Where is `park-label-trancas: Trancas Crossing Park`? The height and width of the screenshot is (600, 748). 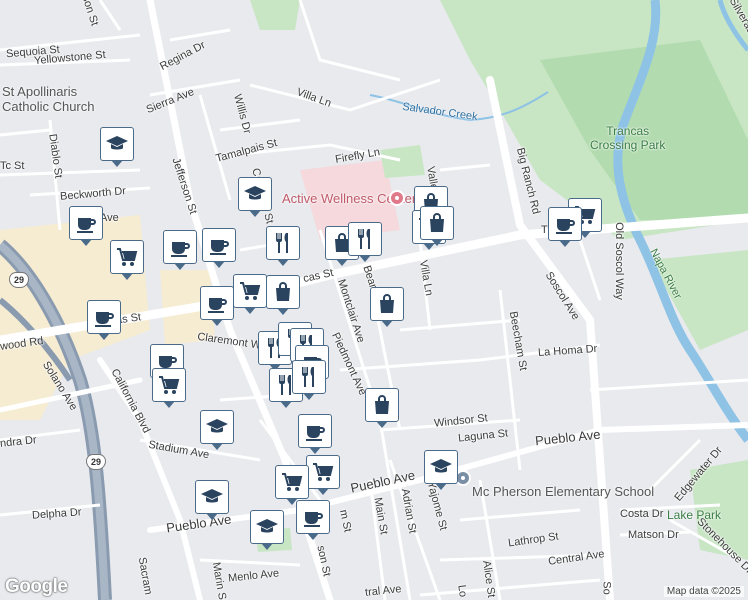 park-label-trancas: Trancas Crossing Park is located at coordinates (627, 138).